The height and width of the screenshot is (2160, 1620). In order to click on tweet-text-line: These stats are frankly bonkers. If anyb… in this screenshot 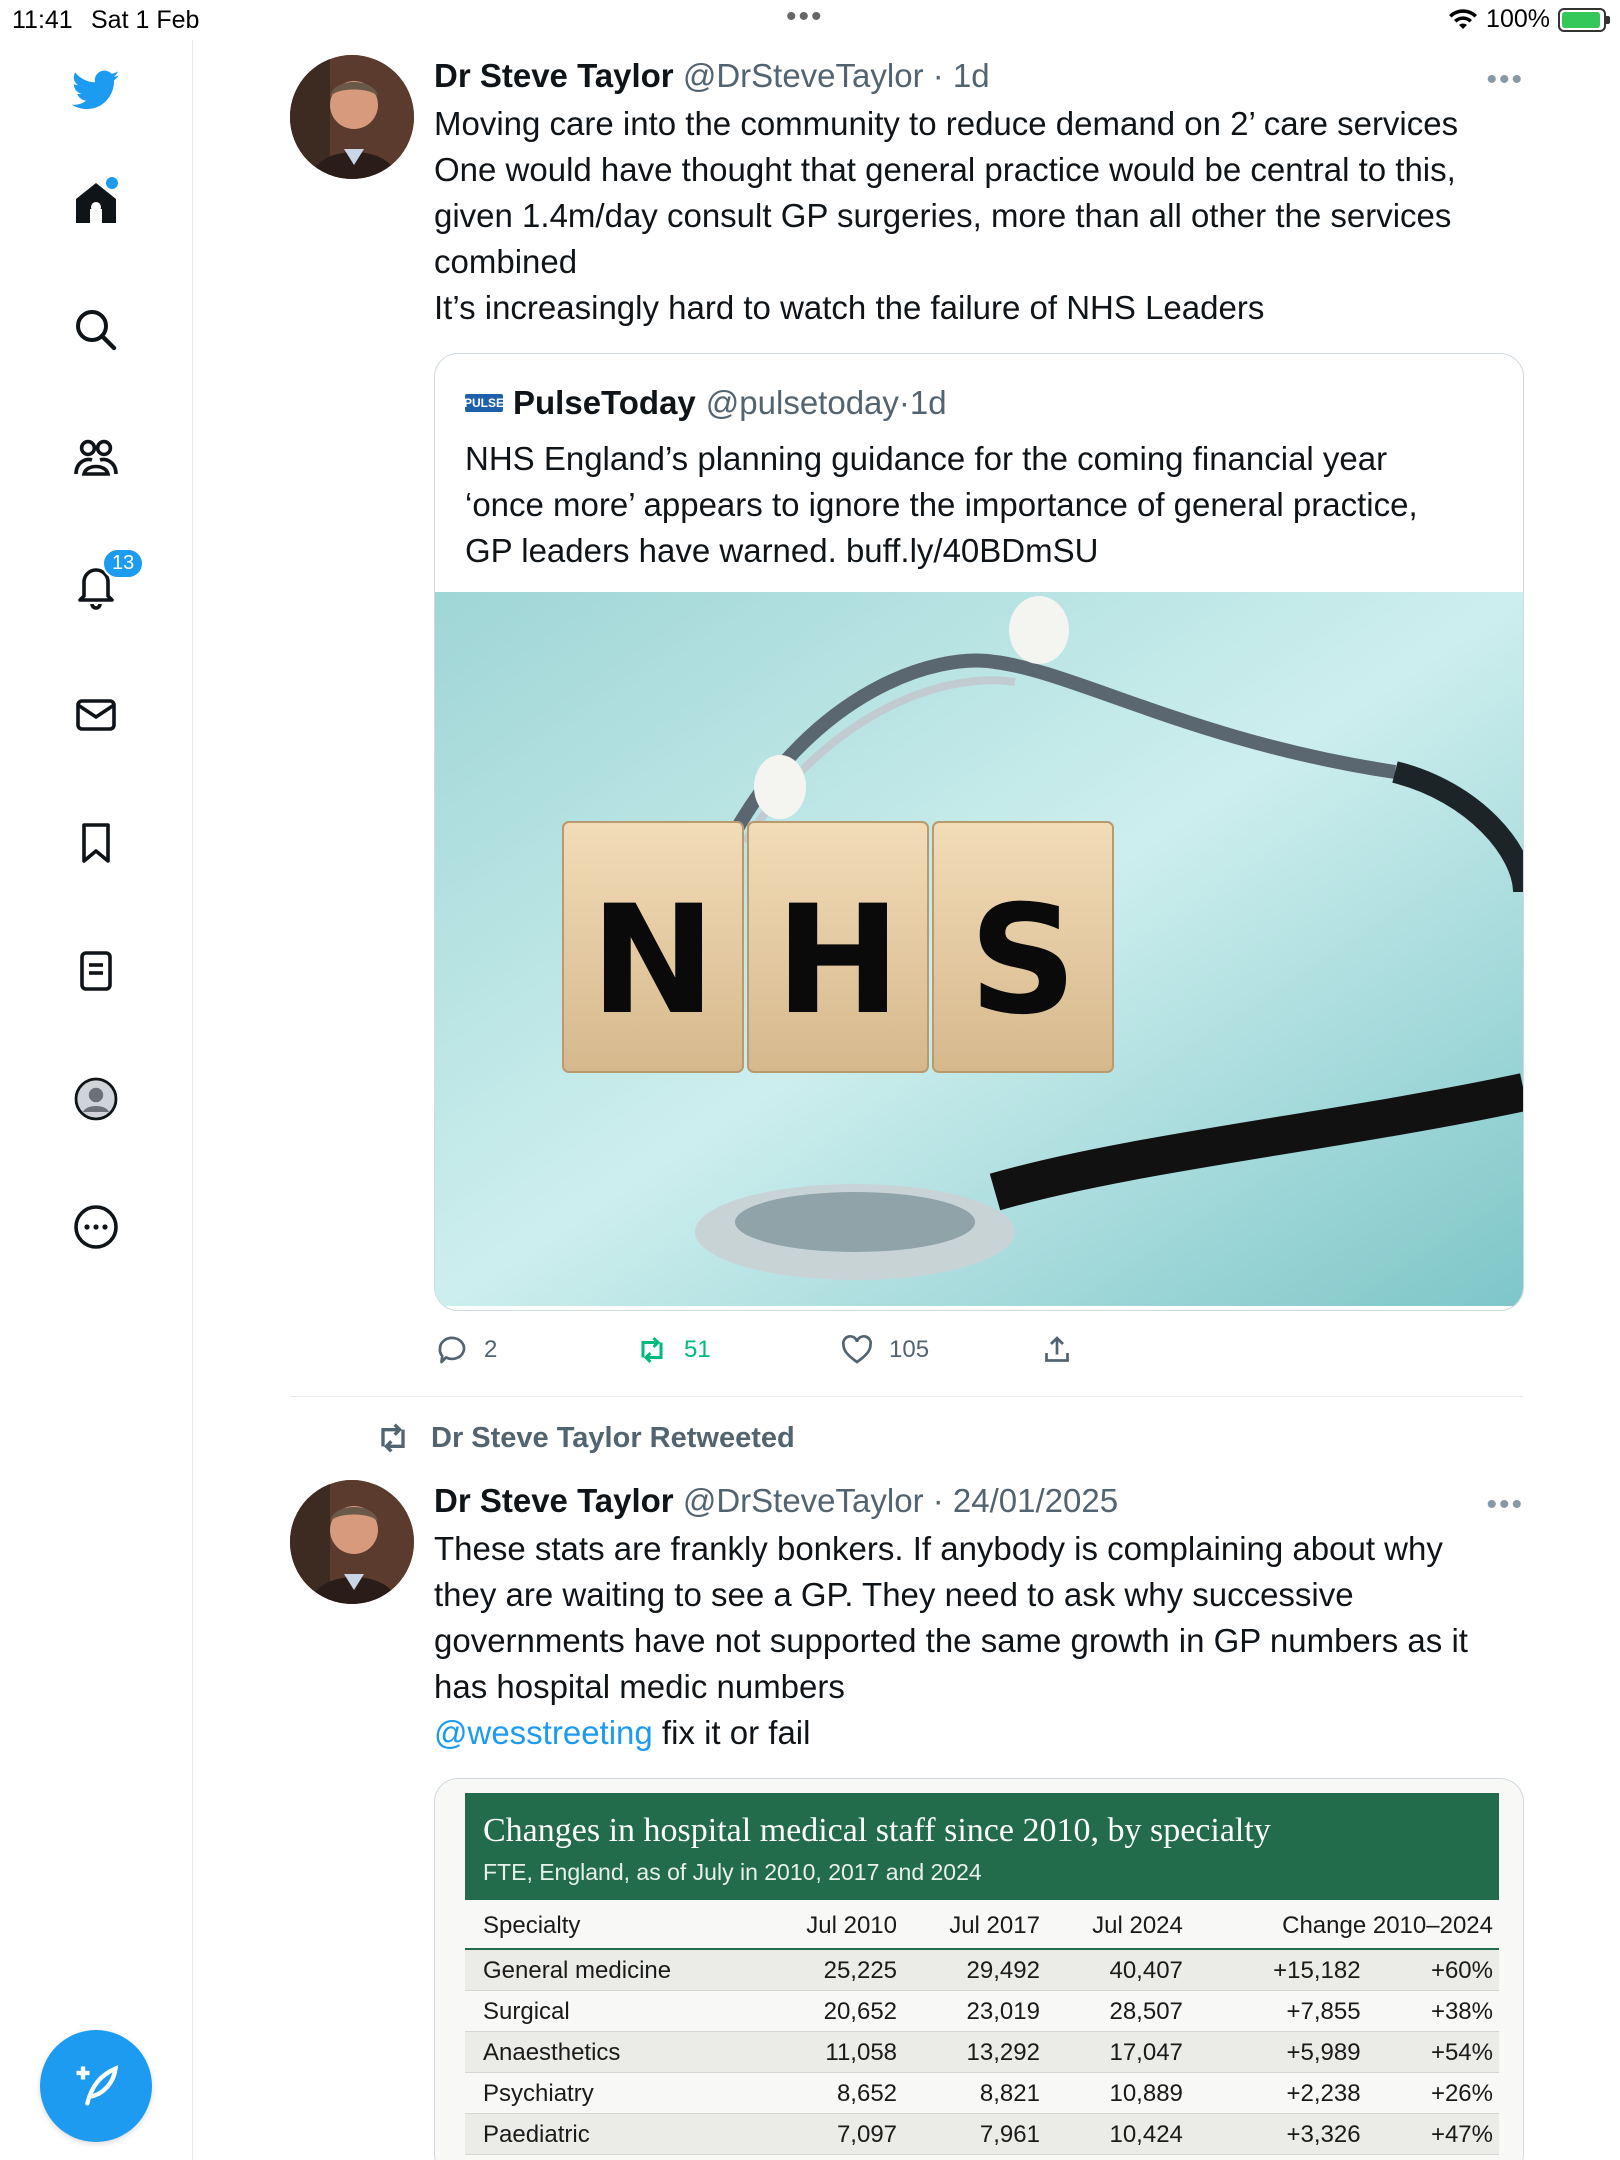, I will do `click(938, 1548)`.